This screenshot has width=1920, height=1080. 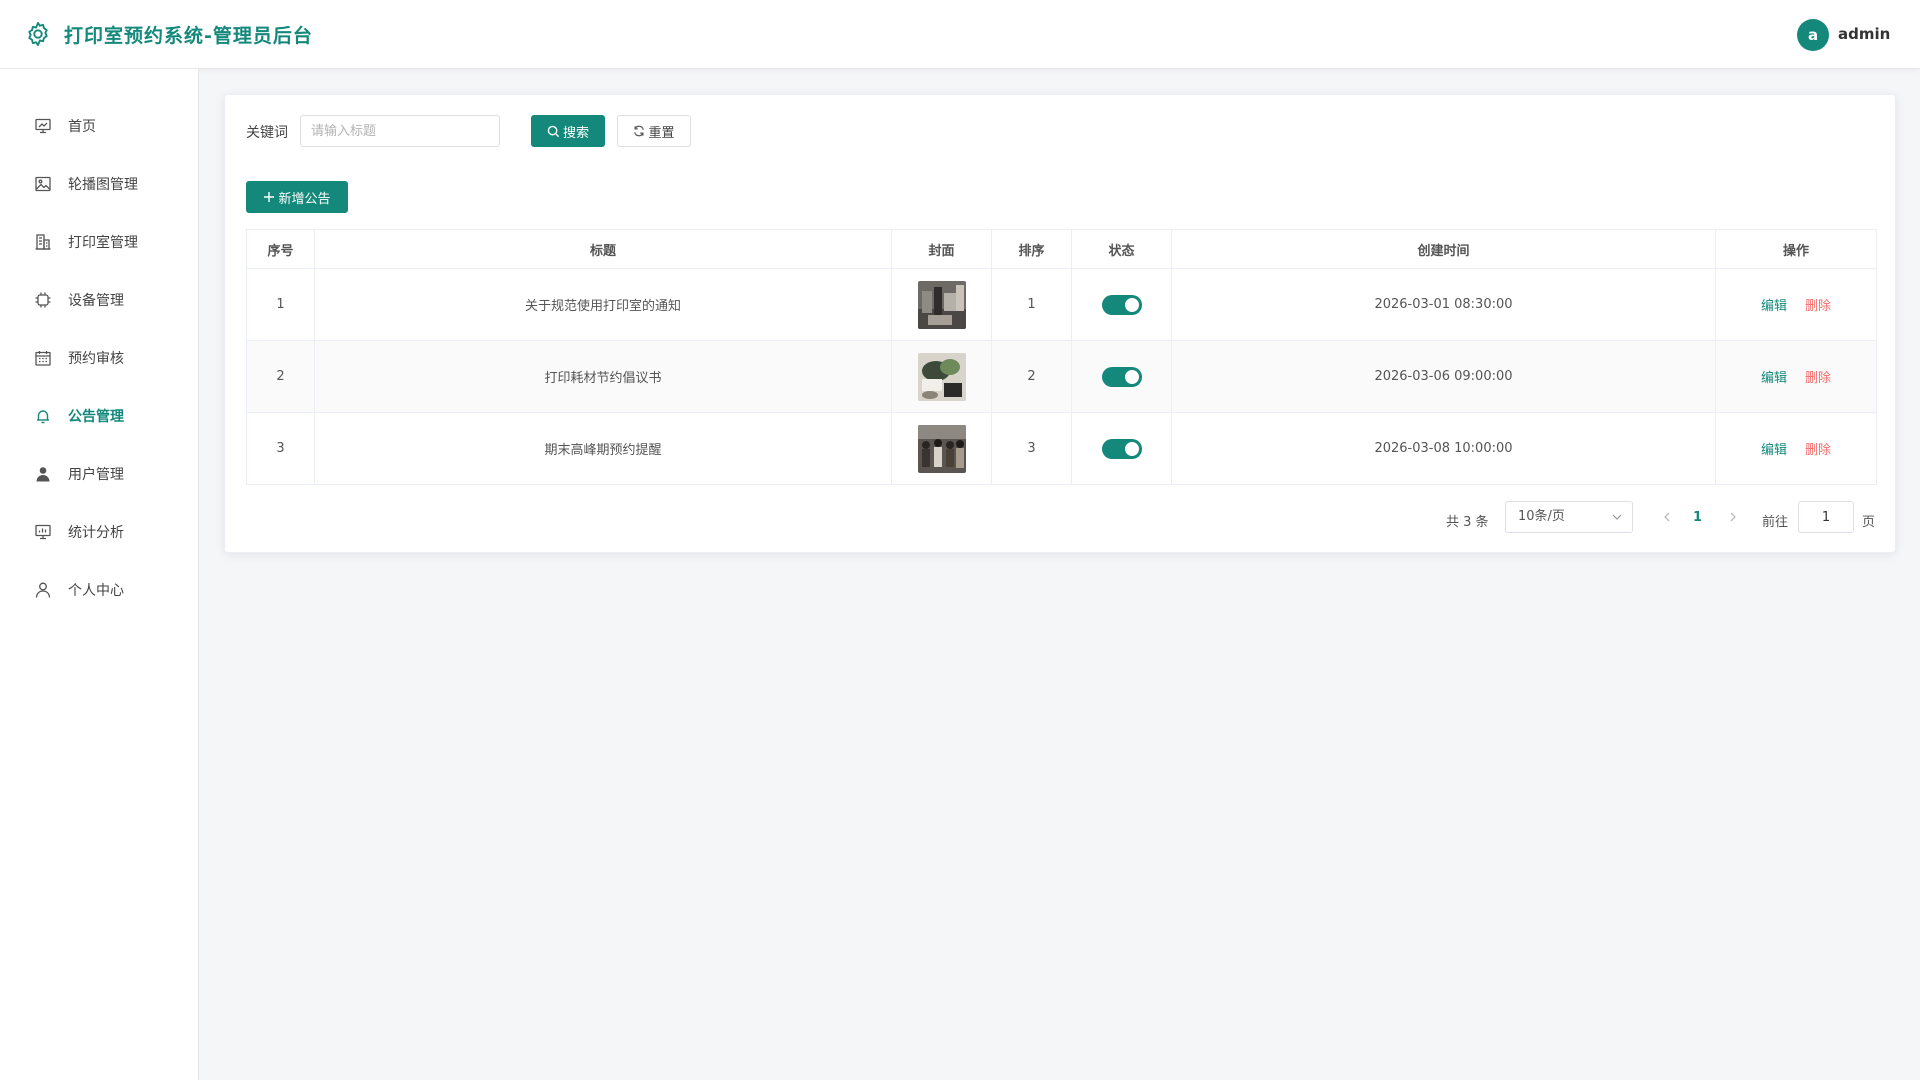 I want to click on sidebar-item-statistics: 统计分析, so click(x=99, y=532).